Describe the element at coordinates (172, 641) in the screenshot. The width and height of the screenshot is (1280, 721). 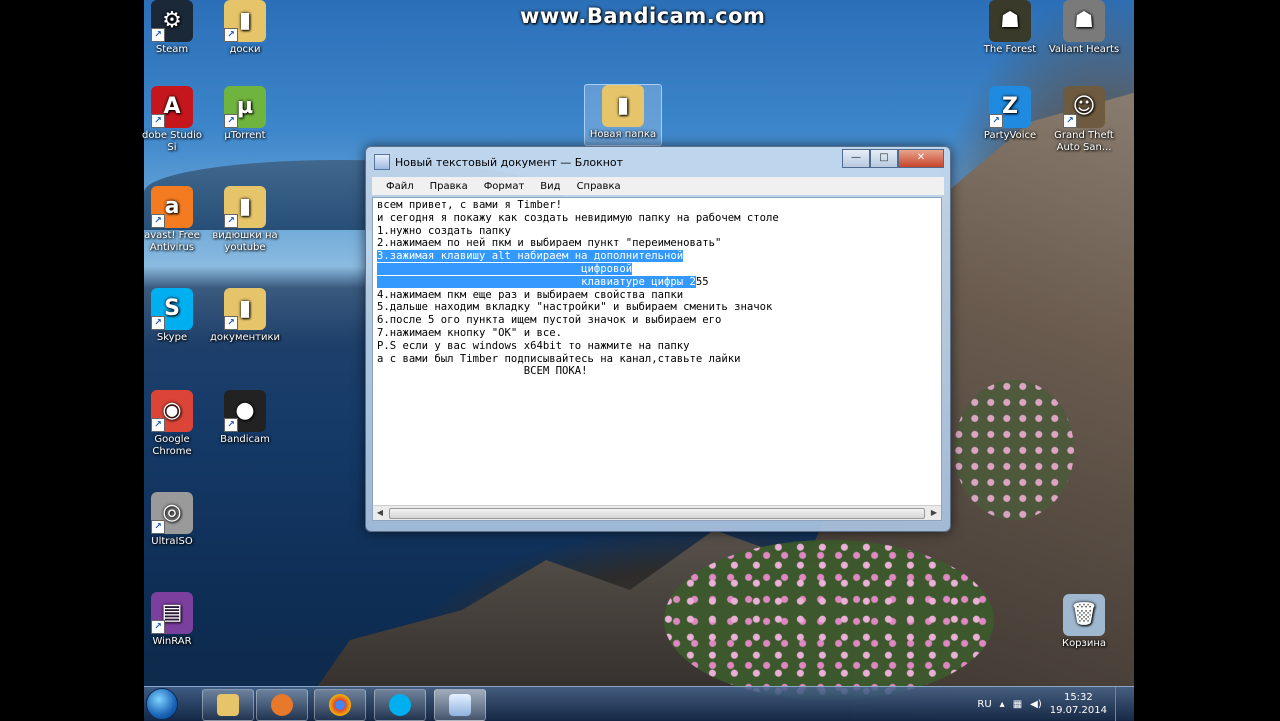
I see `desktop-icon-label: WinRAR` at that location.